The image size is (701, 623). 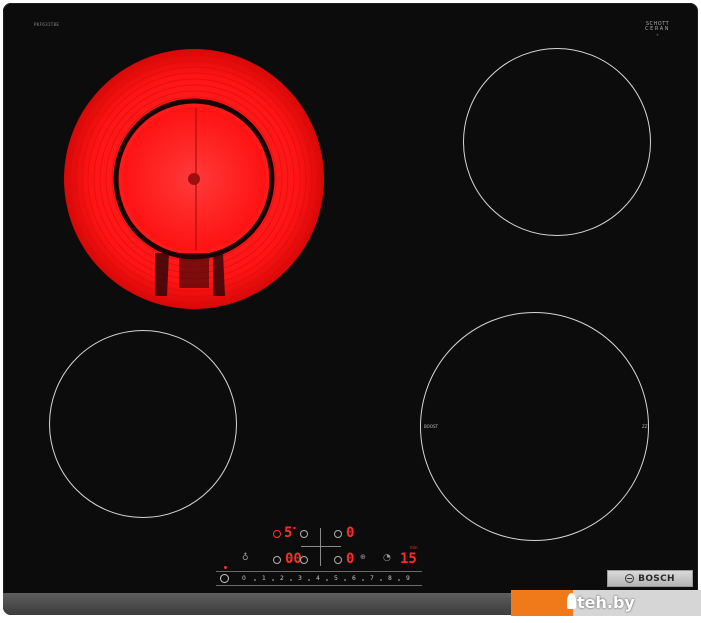 I want to click on power-slider: 0 1 2 3 4 5 6 7 8 9, so click(x=319, y=578).